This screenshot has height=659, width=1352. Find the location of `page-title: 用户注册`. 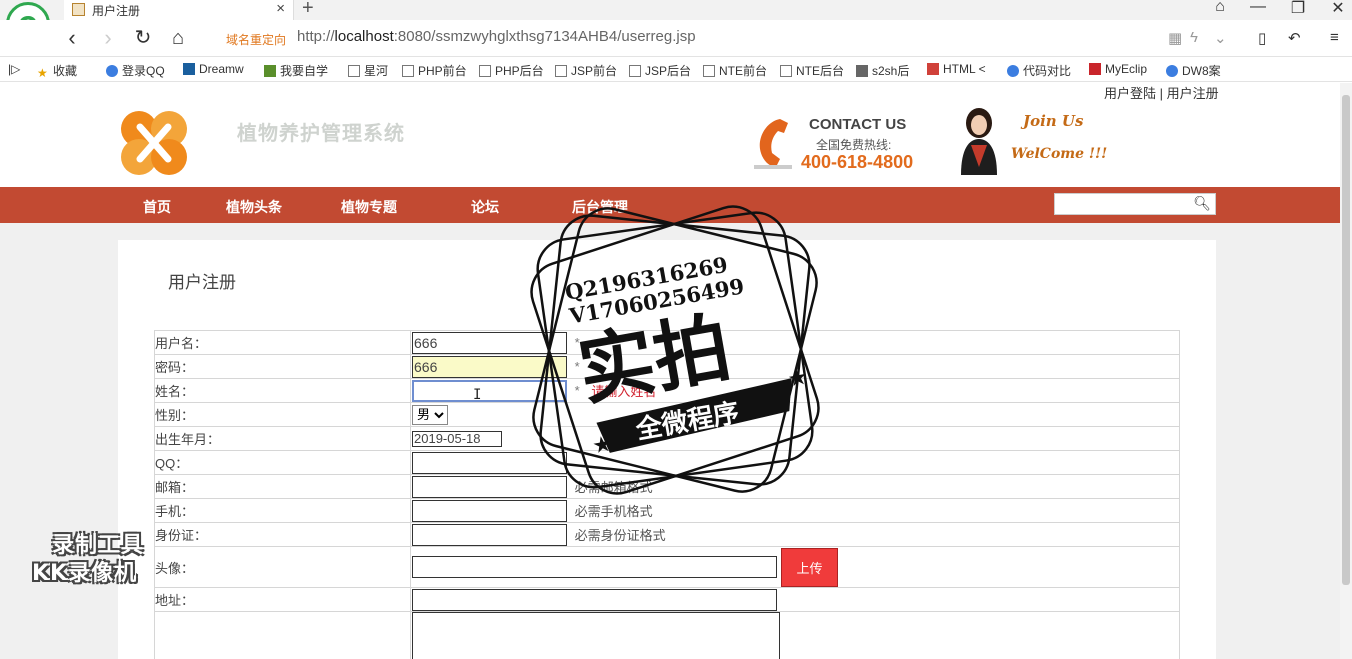

page-title: 用户注册 is located at coordinates (202, 282).